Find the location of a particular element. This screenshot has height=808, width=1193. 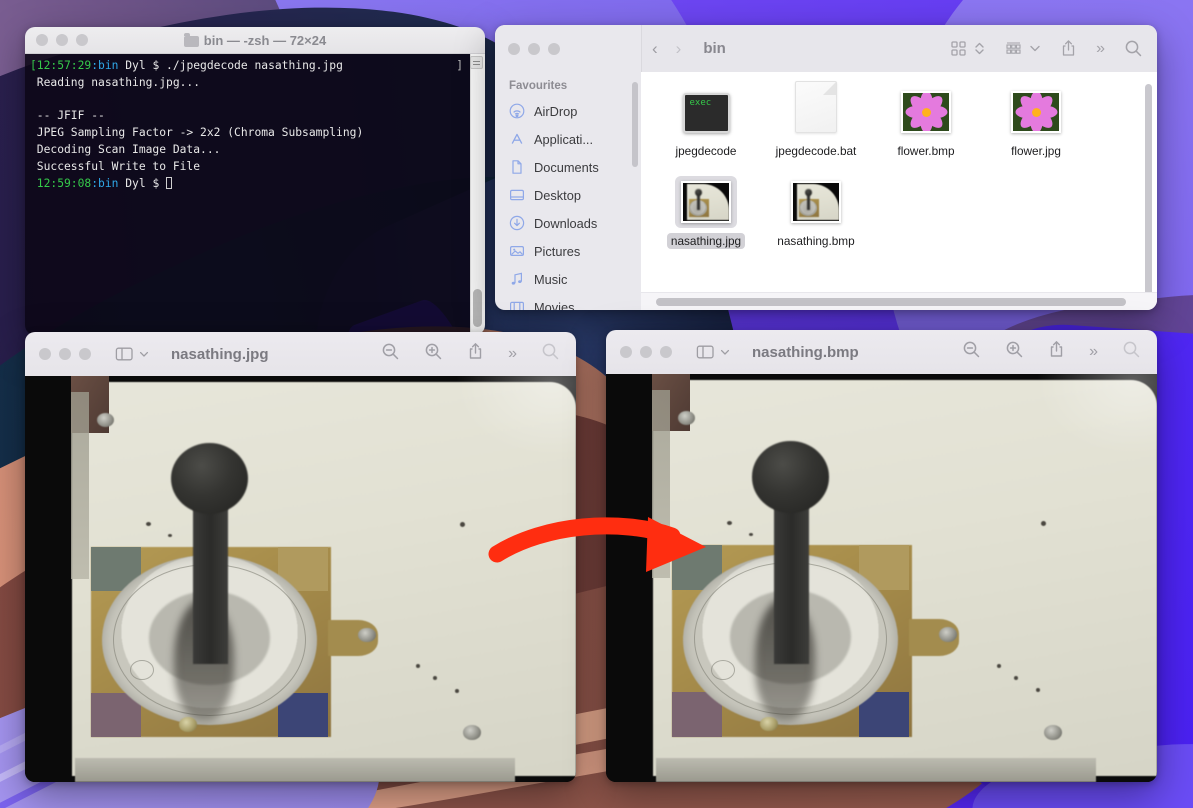

finder-hscroll-thumb is located at coordinates (891, 302).